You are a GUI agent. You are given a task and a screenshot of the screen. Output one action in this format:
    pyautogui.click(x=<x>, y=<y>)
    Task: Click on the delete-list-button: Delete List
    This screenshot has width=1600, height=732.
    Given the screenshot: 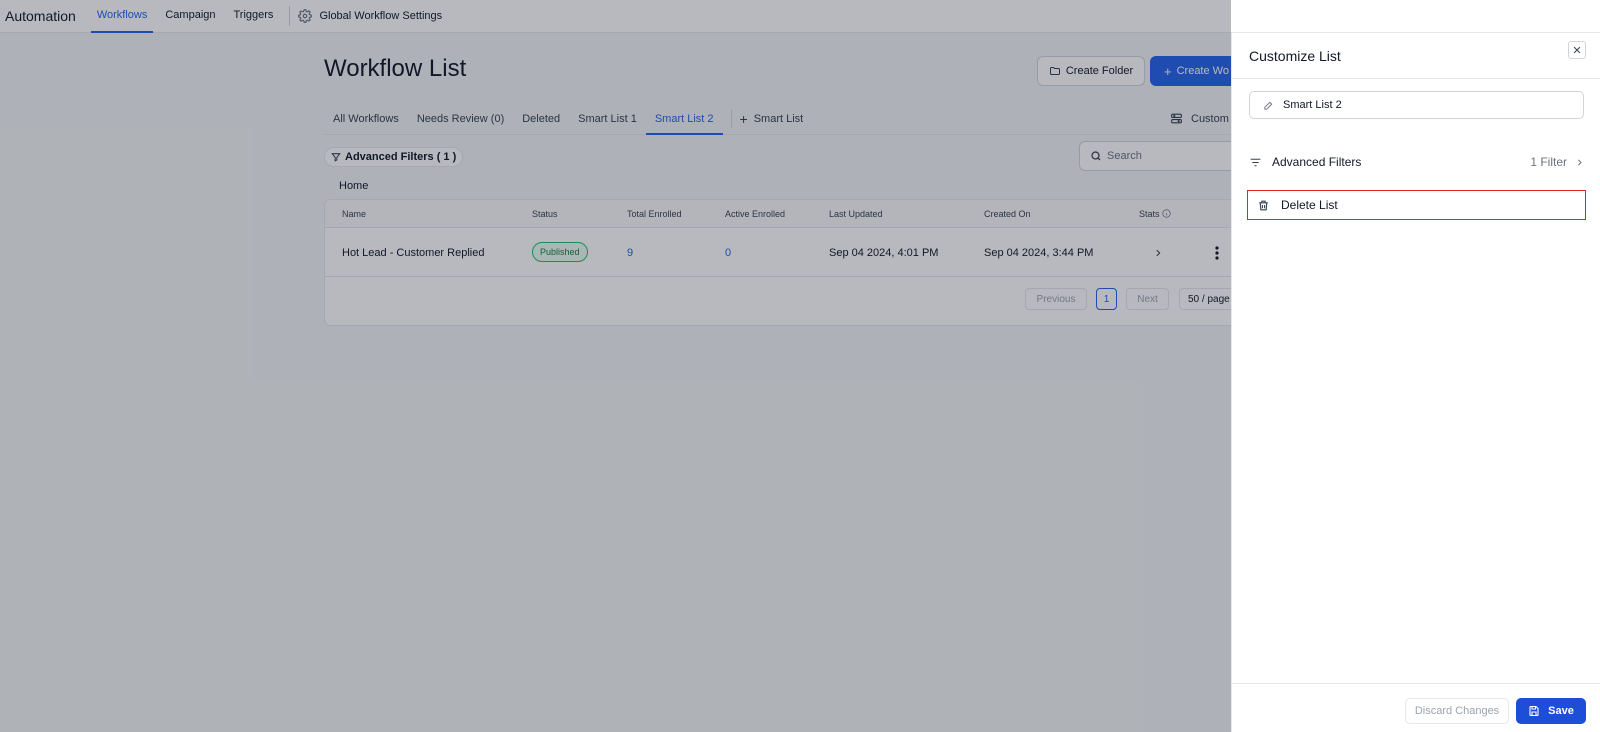 What is the action you would take?
    pyautogui.click(x=1416, y=205)
    